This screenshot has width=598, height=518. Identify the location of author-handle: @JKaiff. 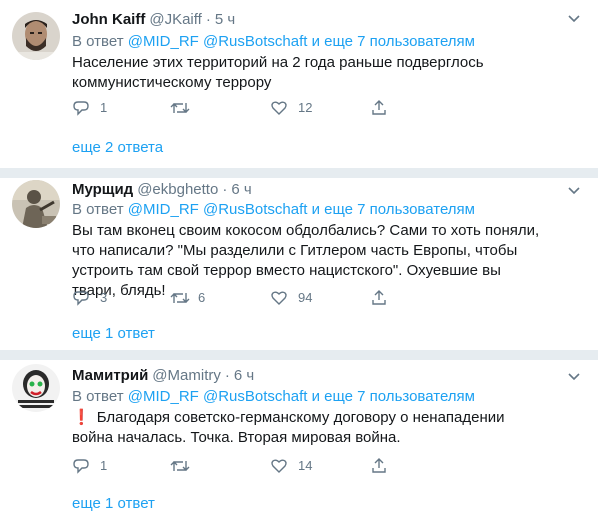
(175, 19).